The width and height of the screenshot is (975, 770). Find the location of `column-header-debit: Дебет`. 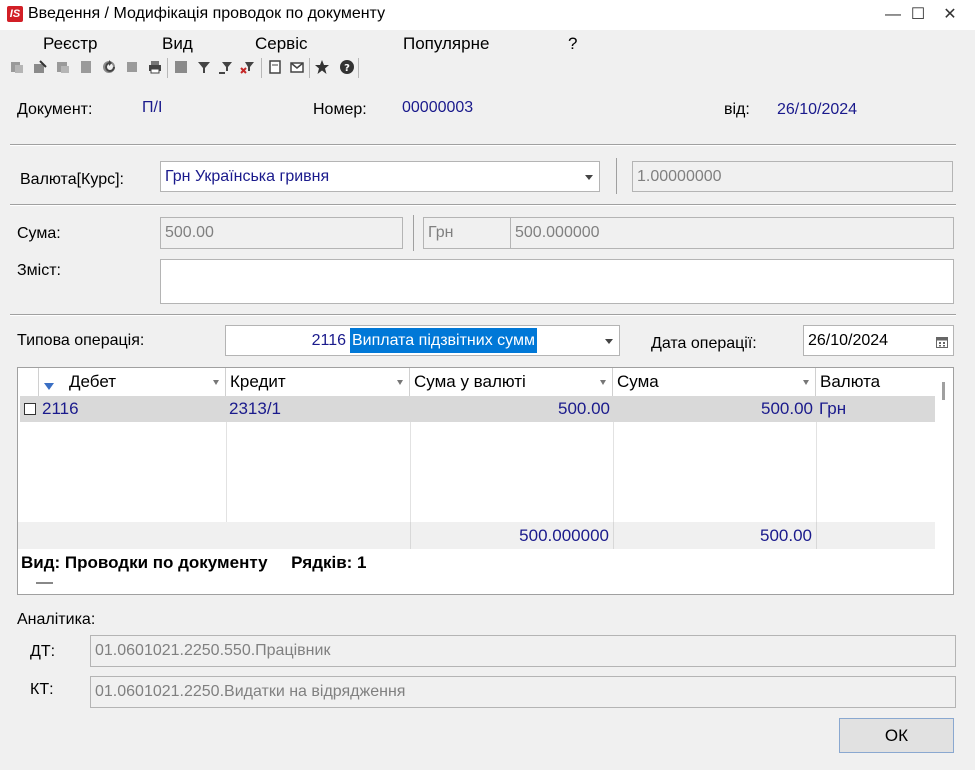

column-header-debit: Дебет is located at coordinates (132, 382).